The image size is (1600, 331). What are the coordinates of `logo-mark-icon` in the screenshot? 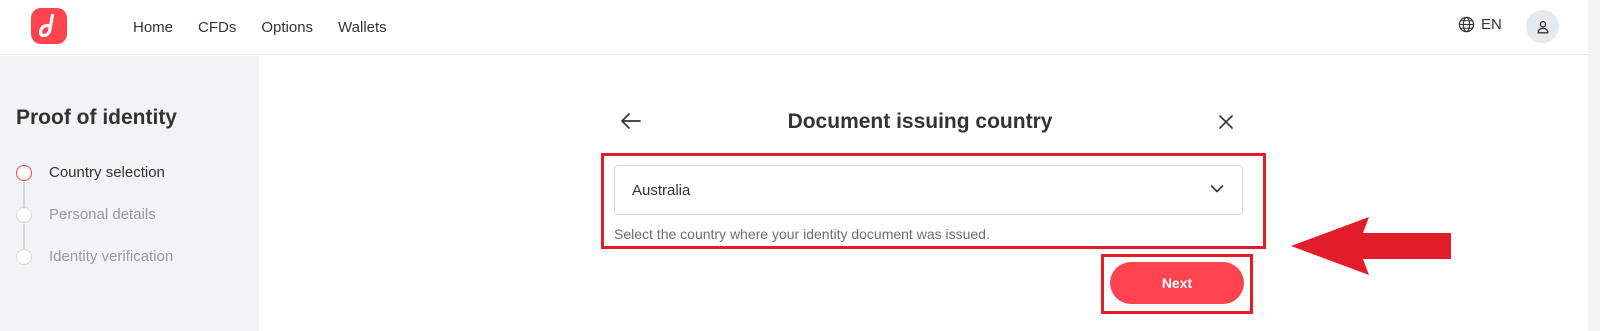 It's located at (47, 26).